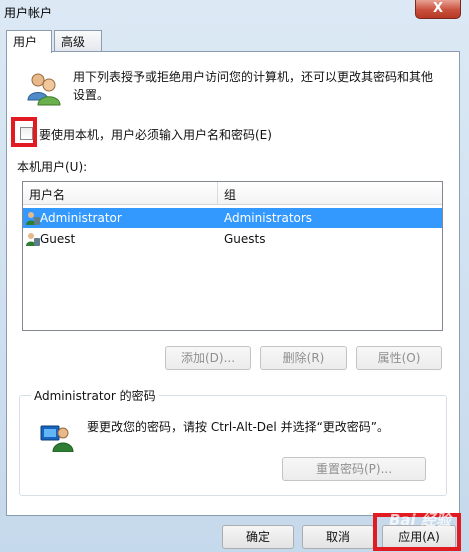 The image size is (469, 552). Describe the element at coordinates (234, 12) in the screenshot. I see `title-bar: 用户帐户 X` at that location.